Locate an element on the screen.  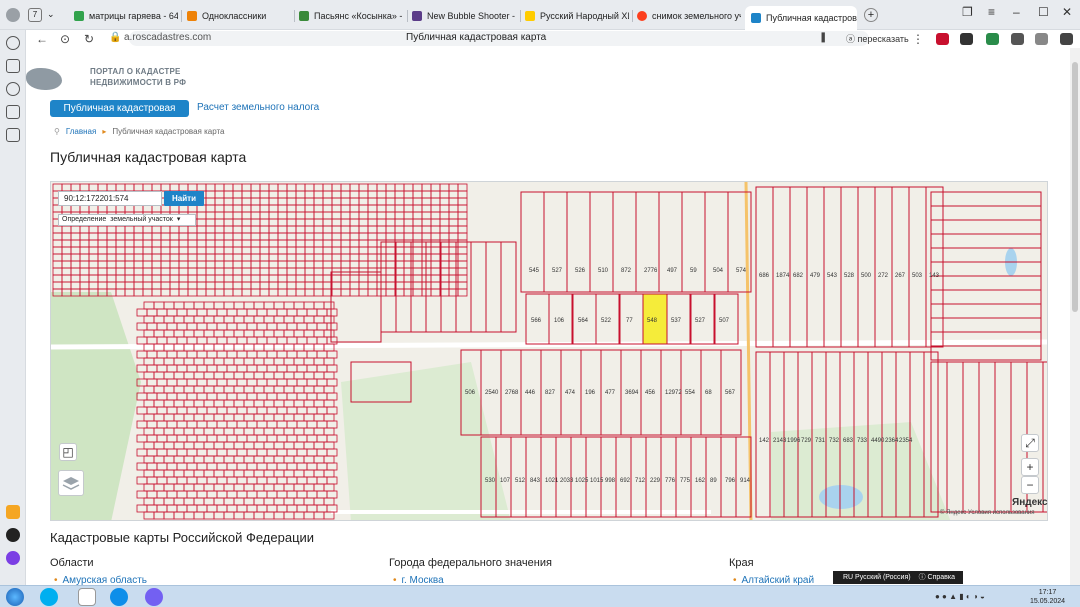
parcel-number-label: 827 is located at coordinates (550, 393).